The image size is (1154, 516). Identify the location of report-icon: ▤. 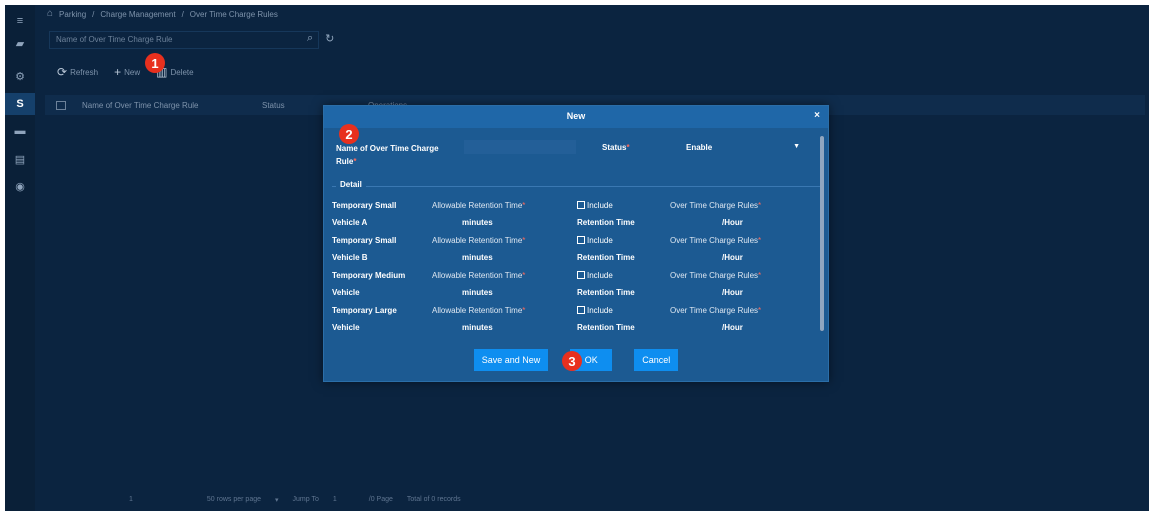
(20, 159).